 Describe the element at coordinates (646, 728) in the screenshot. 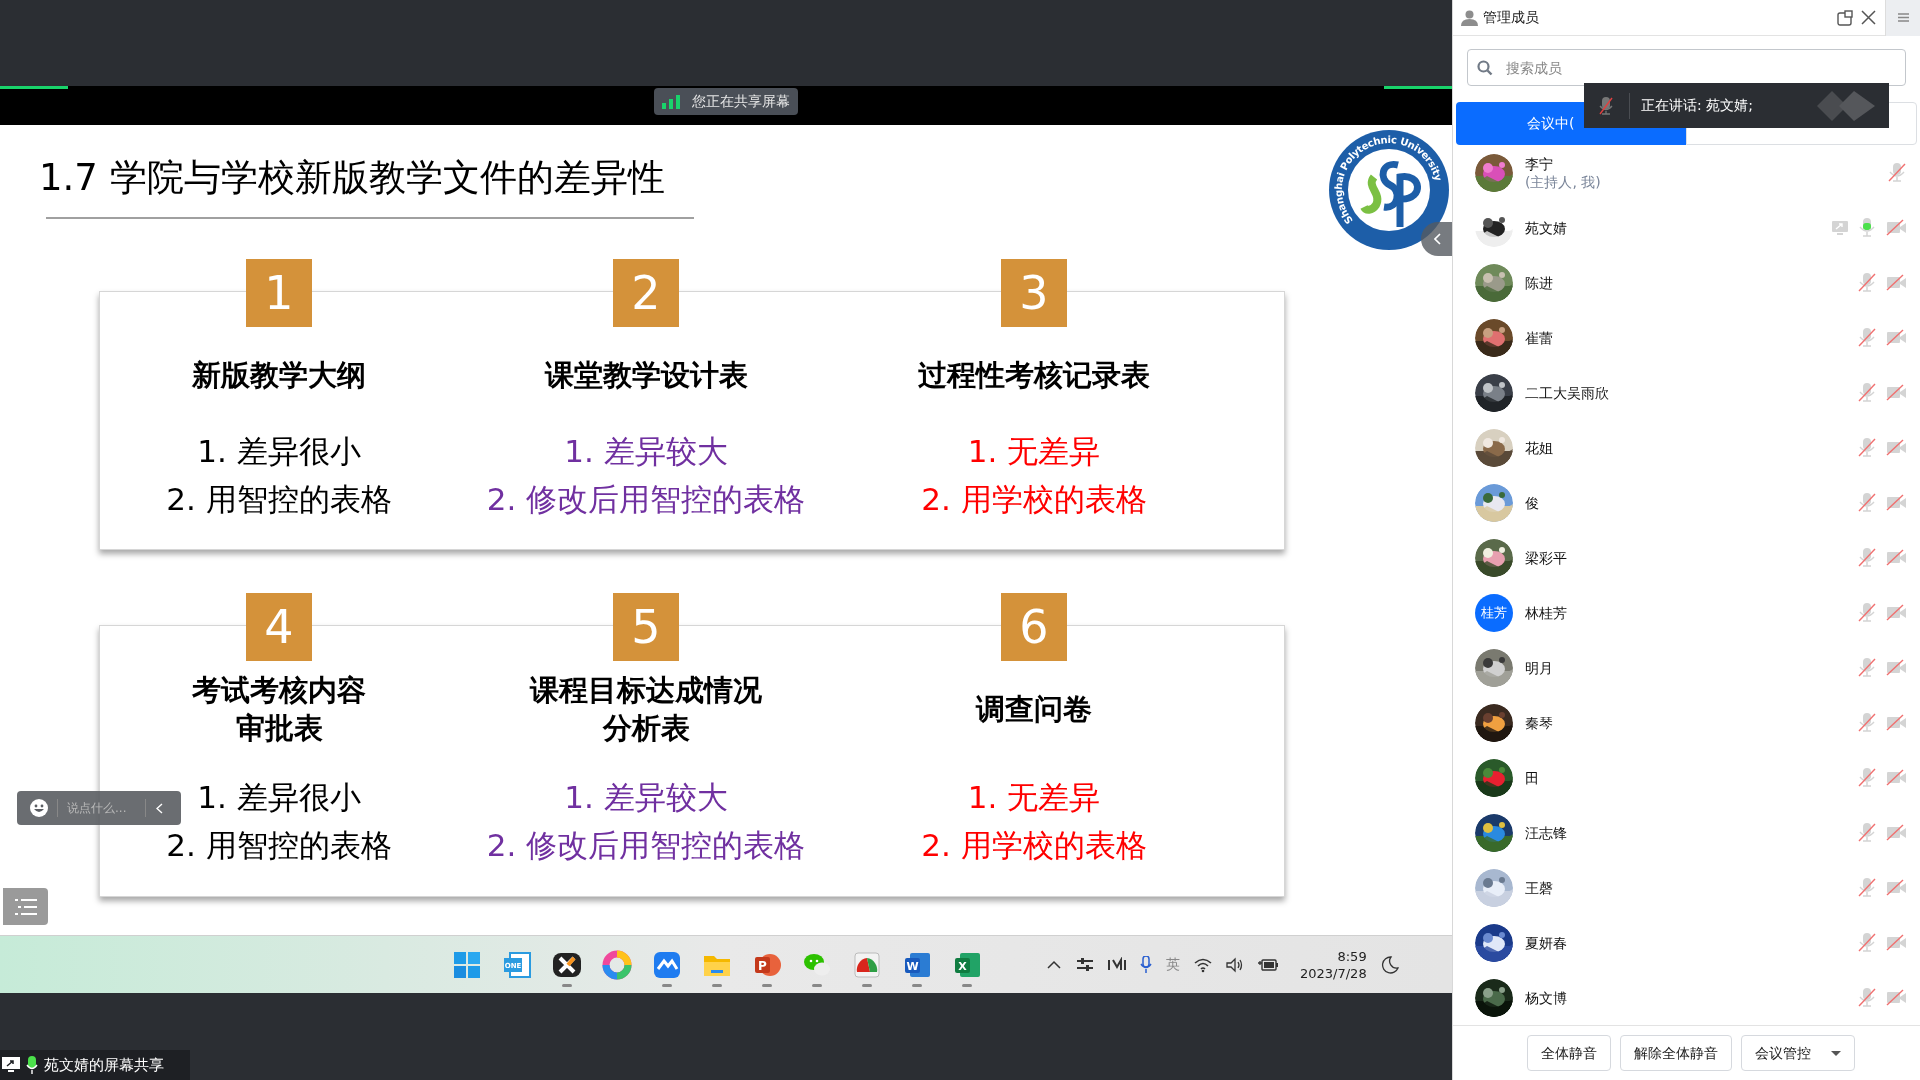

I see `card-heading: 分析表` at that location.